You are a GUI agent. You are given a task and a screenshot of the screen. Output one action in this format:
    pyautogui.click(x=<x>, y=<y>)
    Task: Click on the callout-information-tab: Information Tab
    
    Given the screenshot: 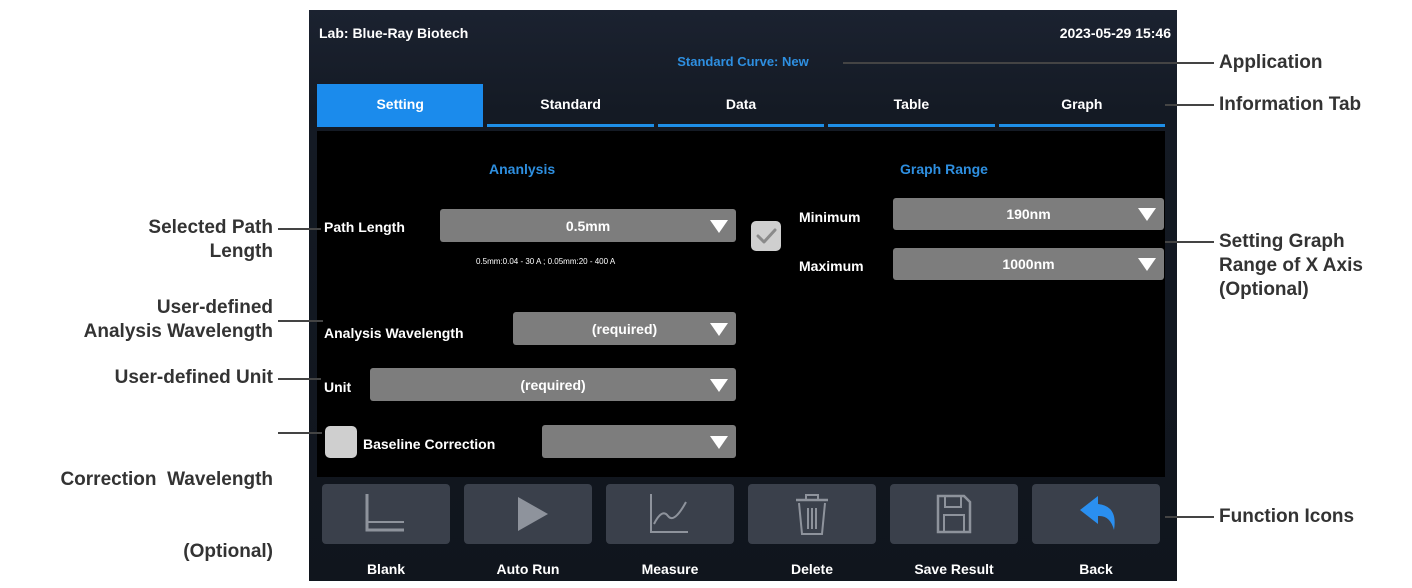 What is the action you would take?
    pyautogui.click(x=1290, y=104)
    